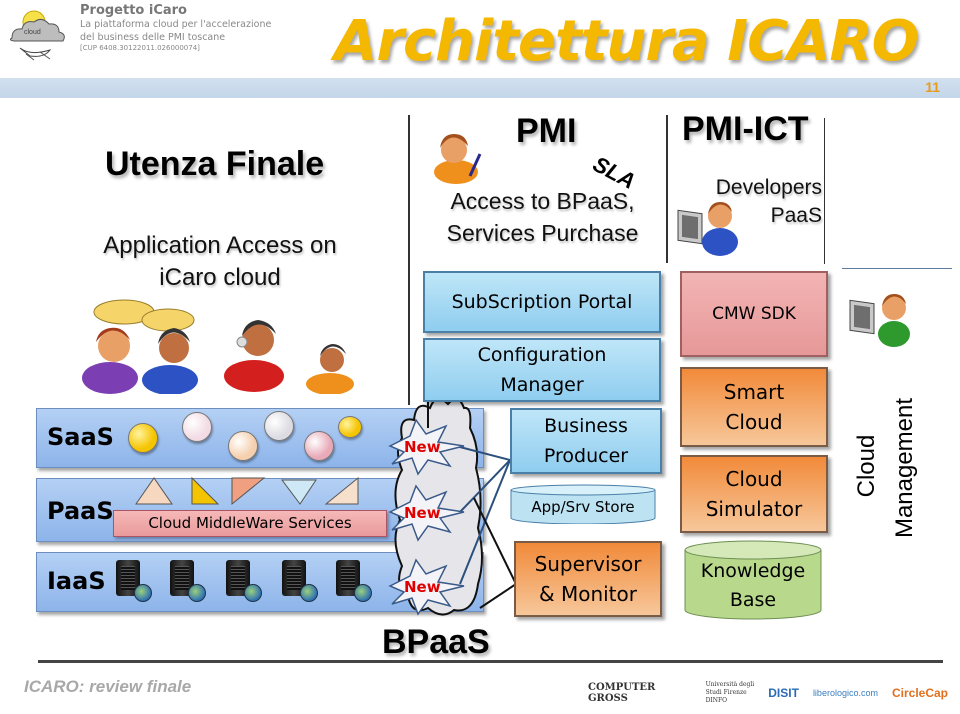 This screenshot has height=714, width=960. What do you see at coordinates (753, 571) in the screenshot?
I see `knowledge-base-label-1: Knowledge` at bounding box center [753, 571].